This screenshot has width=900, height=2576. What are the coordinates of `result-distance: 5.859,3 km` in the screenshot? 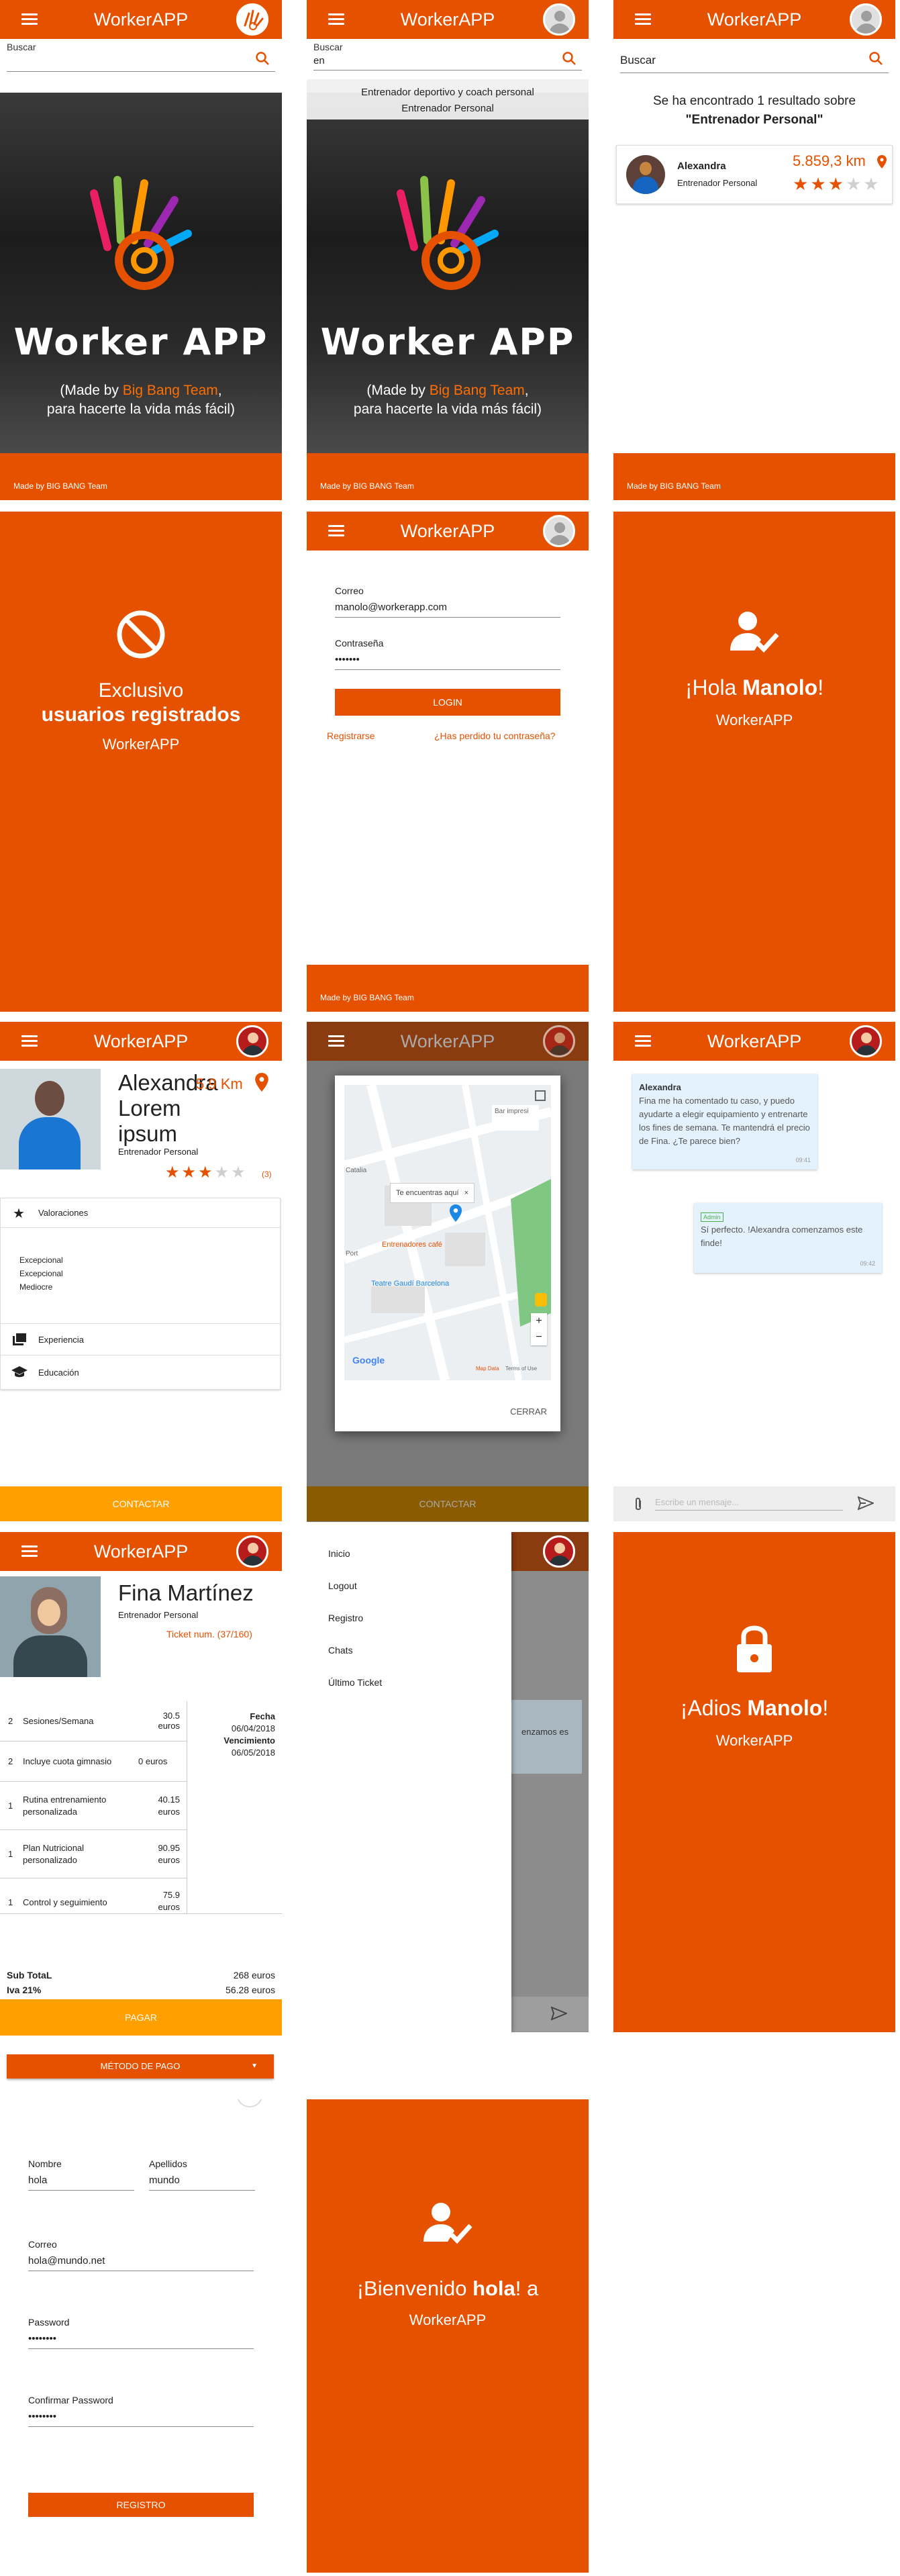 It's located at (829, 160).